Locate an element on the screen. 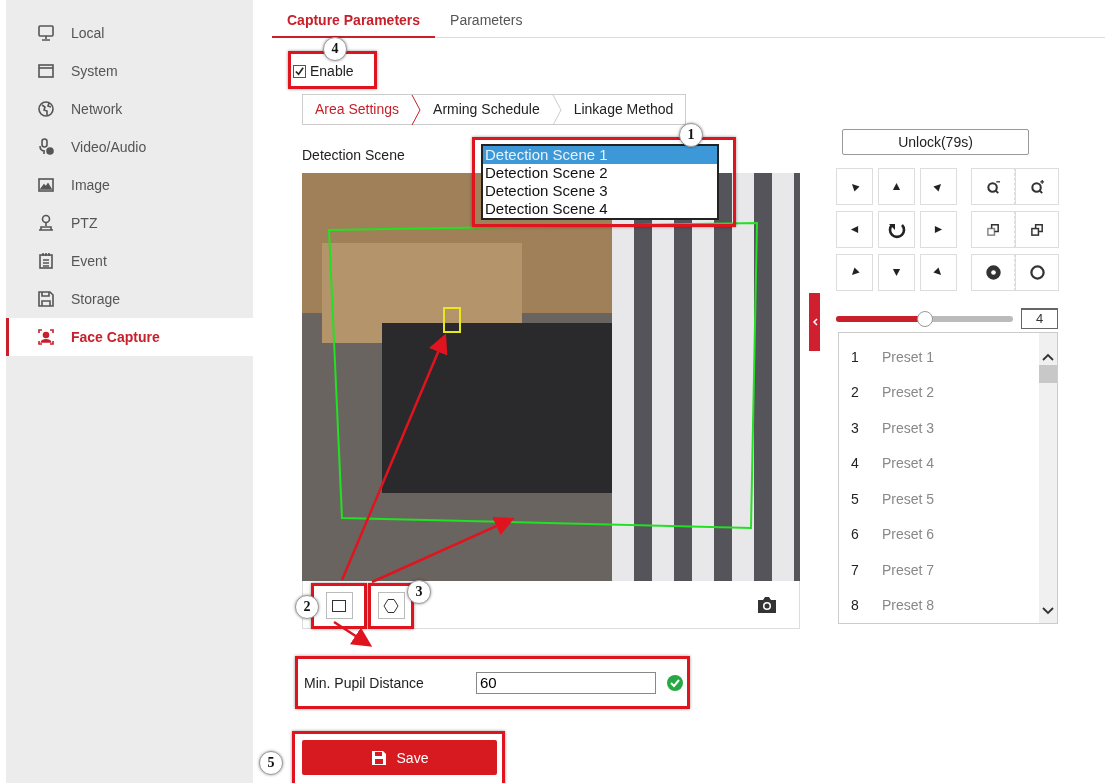  sidebar-item: Event is located at coordinates (129, 261).